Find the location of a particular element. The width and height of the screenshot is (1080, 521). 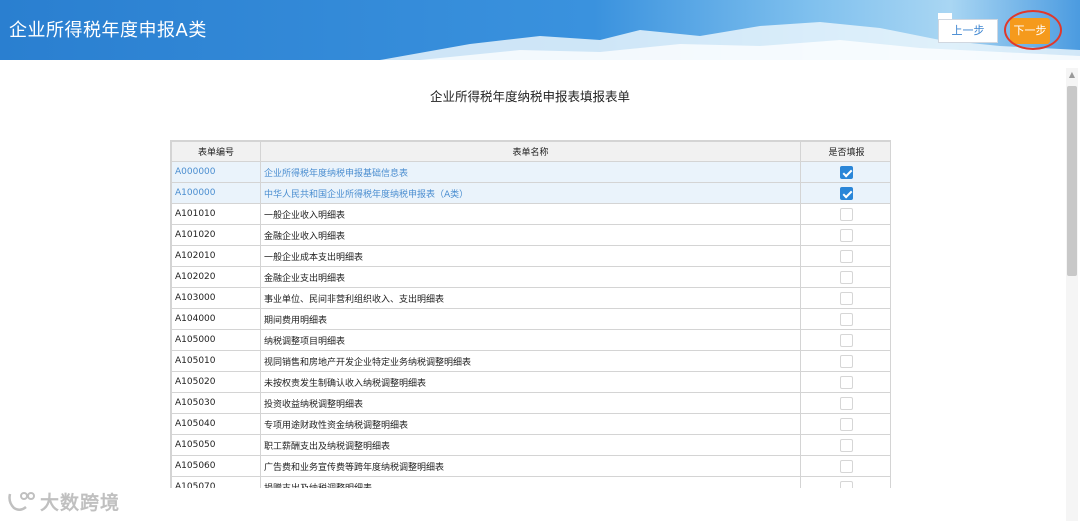

form-code-cell: A102020 is located at coordinates (216, 277).